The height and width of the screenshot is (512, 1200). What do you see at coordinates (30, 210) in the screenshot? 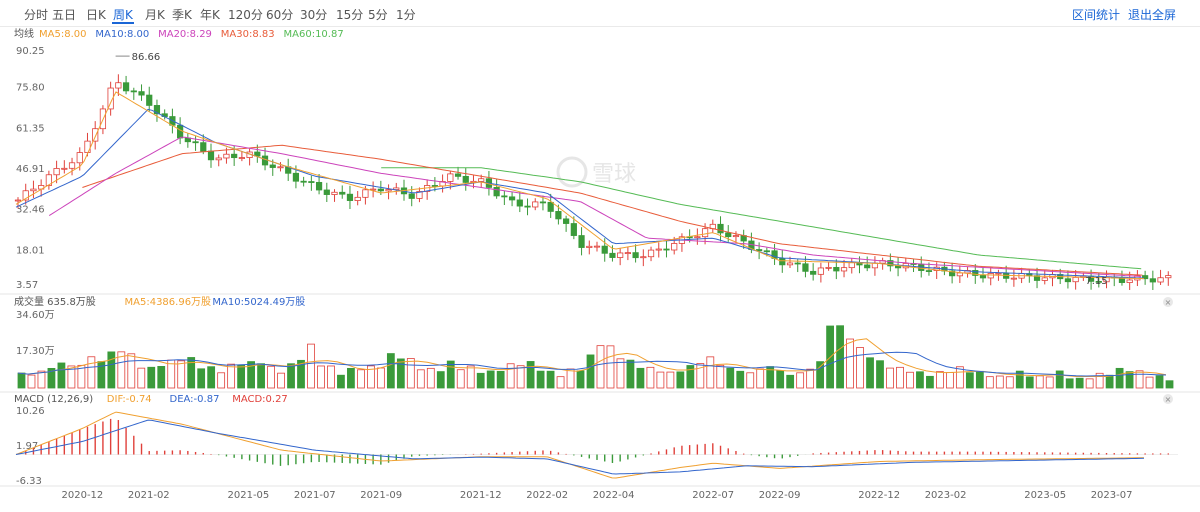
I see `price-ytick-4: 32.46` at bounding box center [30, 210].